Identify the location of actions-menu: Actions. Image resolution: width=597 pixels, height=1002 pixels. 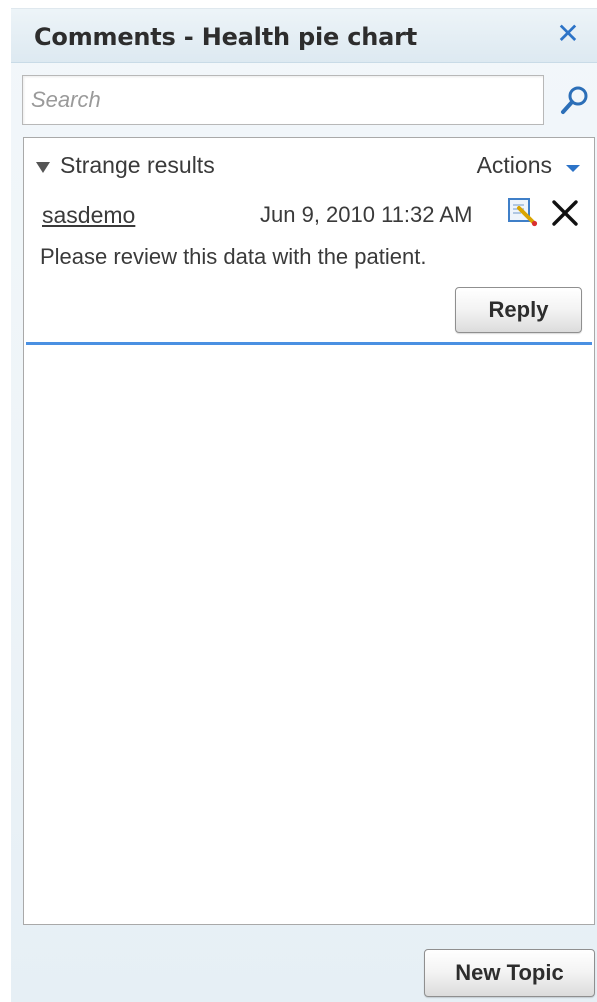
(514, 165).